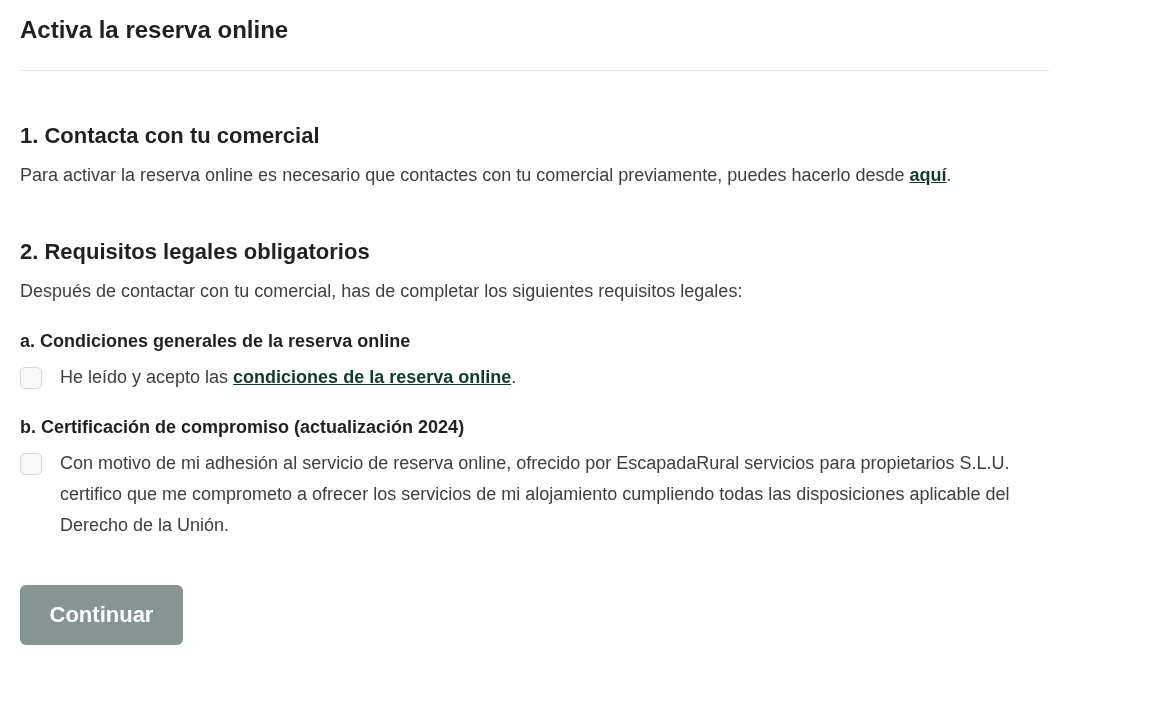 The width and height of the screenshot is (1159, 721). Describe the element at coordinates (170, 136) in the screenshot. I see `section-heading: 1. Contacta con tu comercial` at that location.